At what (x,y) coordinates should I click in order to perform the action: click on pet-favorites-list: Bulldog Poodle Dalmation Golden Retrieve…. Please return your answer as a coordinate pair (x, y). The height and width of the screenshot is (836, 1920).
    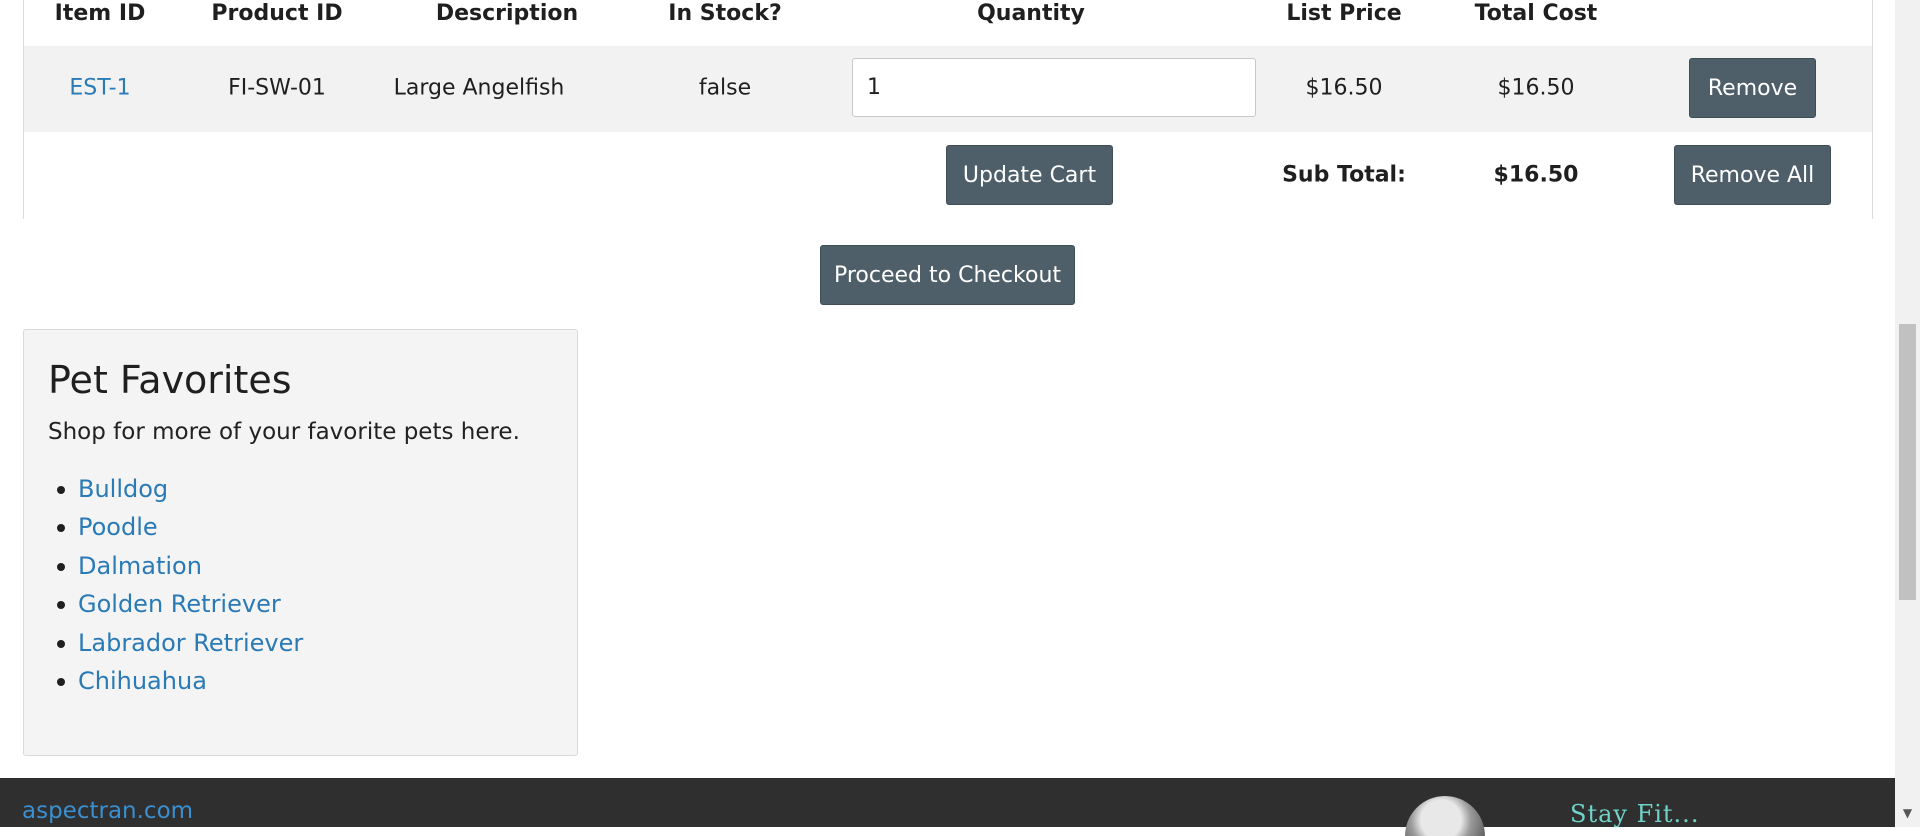
    Looking at the image, I should click on (163, 585).